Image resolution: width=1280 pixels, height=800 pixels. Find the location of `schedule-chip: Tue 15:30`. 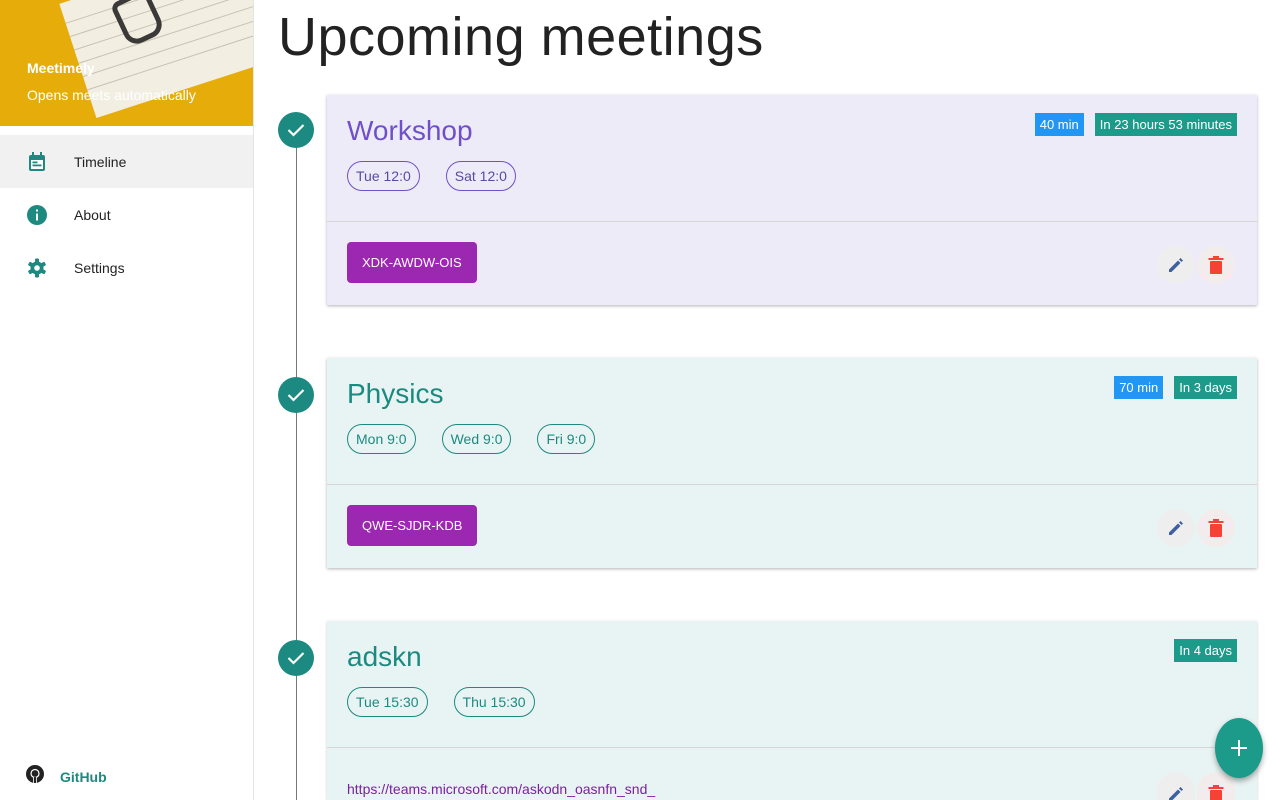

schedule-chip: Tue 15:30 is located at coordinates (387, 702).